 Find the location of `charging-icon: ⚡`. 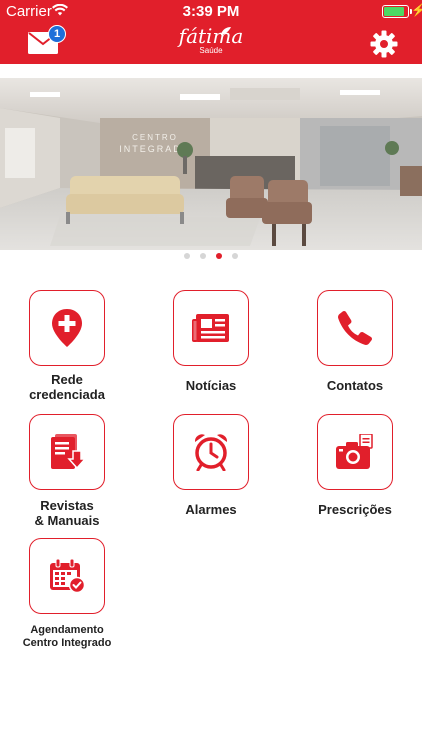

charging-icon: ⚡ is located at coordinates (416, 10).